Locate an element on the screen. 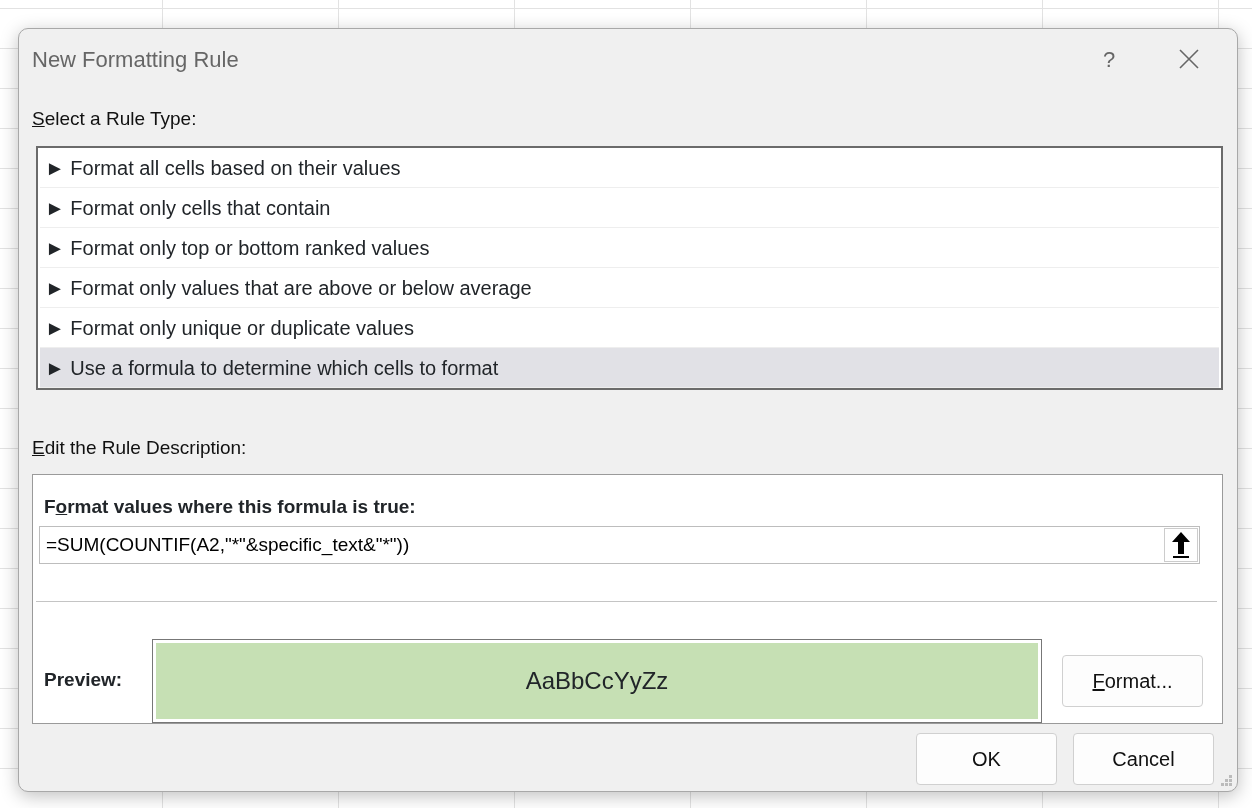  collapse-button is located at coordinates (1181, 544).